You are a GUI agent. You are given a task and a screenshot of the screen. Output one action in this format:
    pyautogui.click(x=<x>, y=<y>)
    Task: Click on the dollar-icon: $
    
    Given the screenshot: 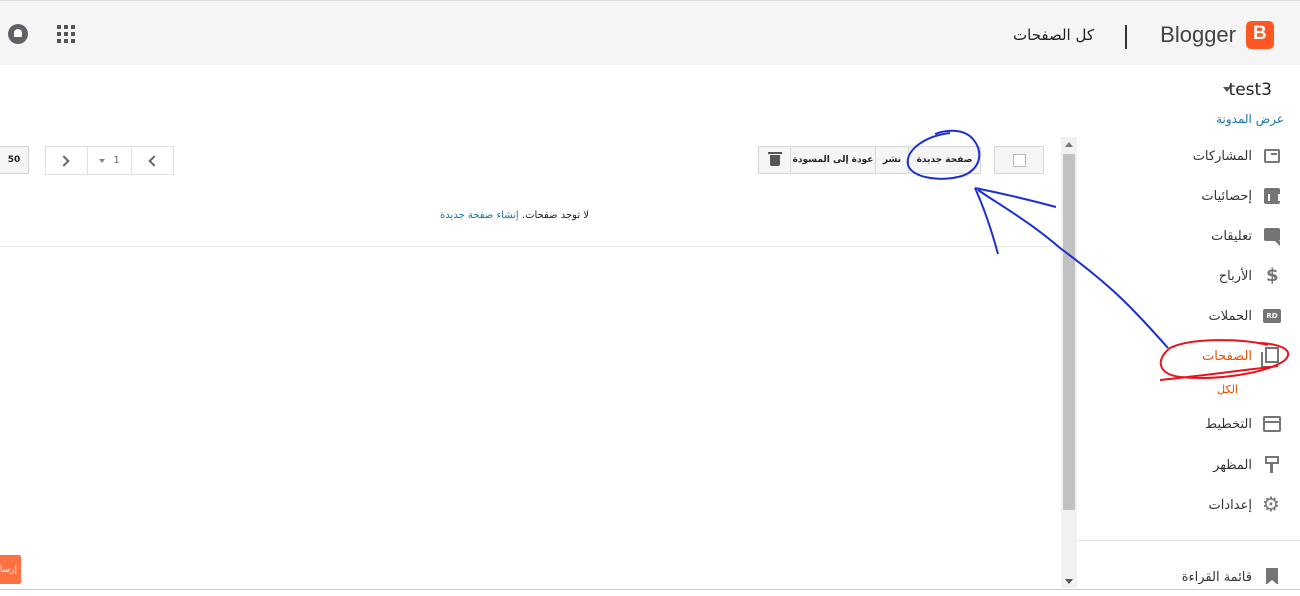 What is the action you would take?
    pyautogui.click(x=1272, y=275)
    